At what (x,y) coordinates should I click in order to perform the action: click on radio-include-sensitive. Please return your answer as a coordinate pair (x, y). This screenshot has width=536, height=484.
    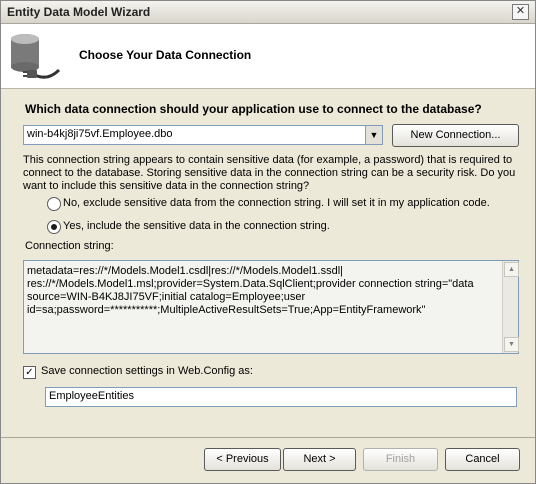
    Looking at the image, I should click on (54, 227).